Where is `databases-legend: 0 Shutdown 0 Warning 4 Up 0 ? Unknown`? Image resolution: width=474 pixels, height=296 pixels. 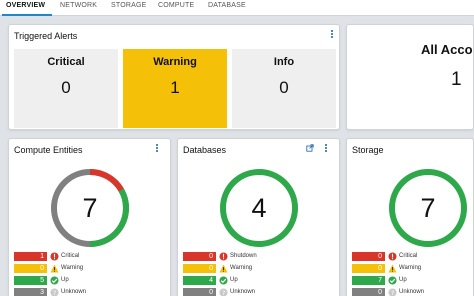
databases-legend: 0 Shutdown 0 Warning 4 Up 0 ? Unknown is located at coordinates (228, 273).